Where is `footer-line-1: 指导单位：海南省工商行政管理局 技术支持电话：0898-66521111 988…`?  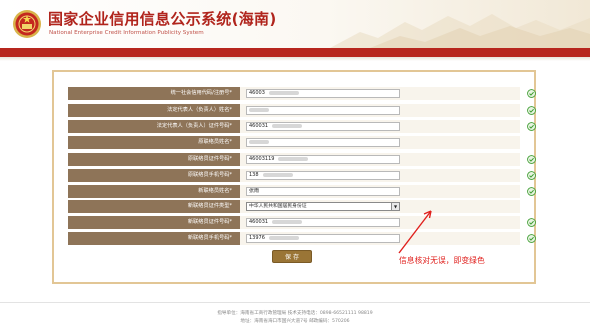 footer-line-1: 指导单位：海南省工商行政管理局 技术支持电话：0898-66521111 988… is located at coordinates (295, 313).